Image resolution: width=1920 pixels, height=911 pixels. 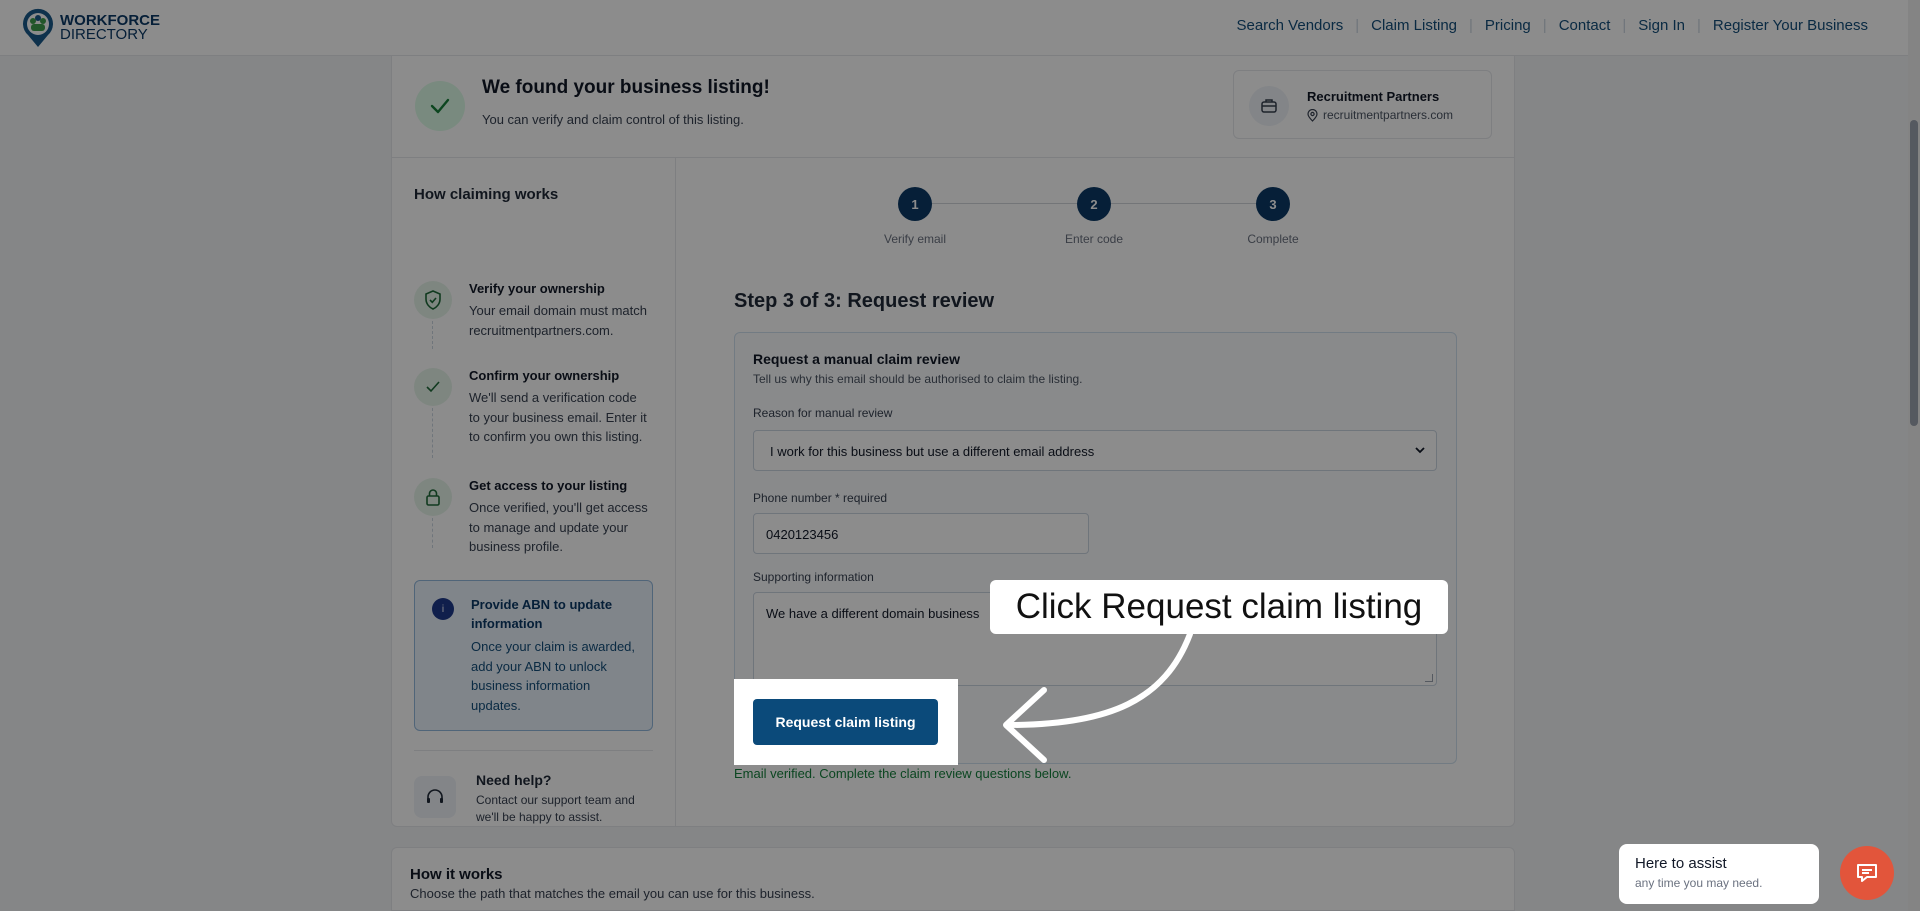 What do you see at coordinates (1098, 697) in the screenshot?
I see `callout-arrow-icon` at bounding box center [1098, 697].